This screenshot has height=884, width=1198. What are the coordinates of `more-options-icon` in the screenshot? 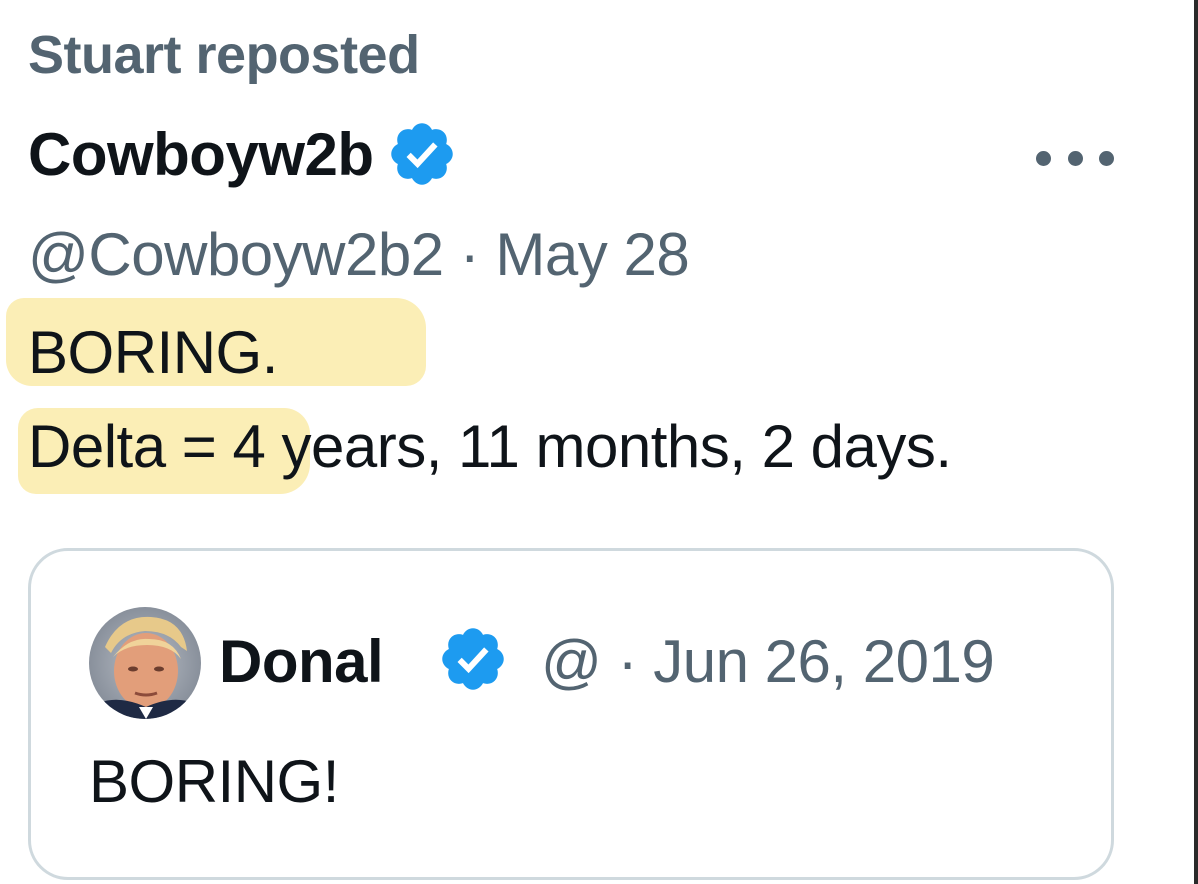 It's located at (1043, 158).